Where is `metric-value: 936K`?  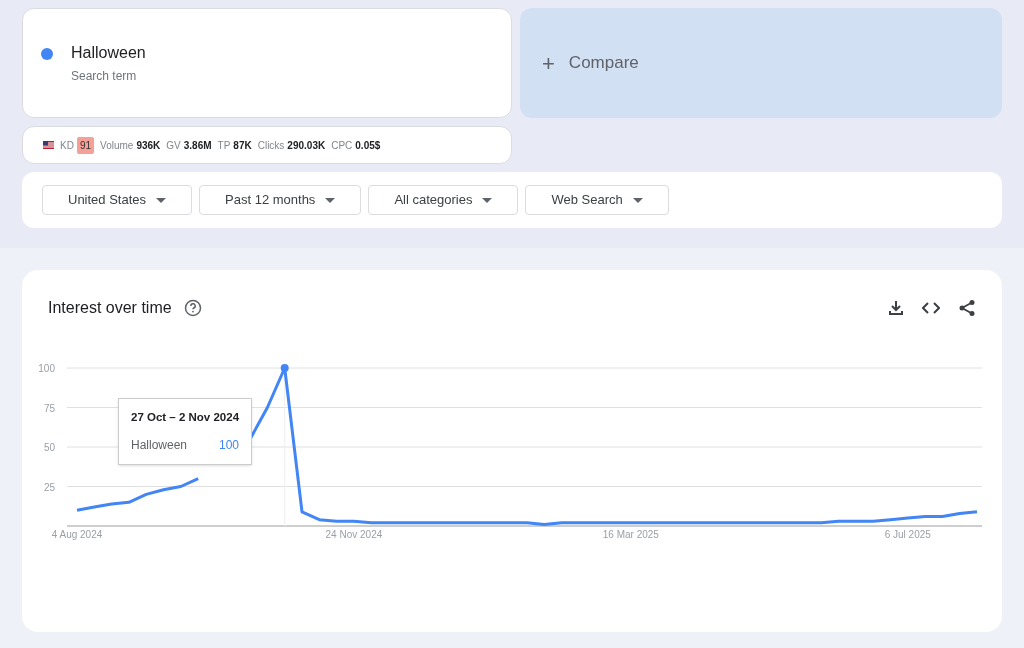
metric-value: 936K is located at coordinates (148, 145).